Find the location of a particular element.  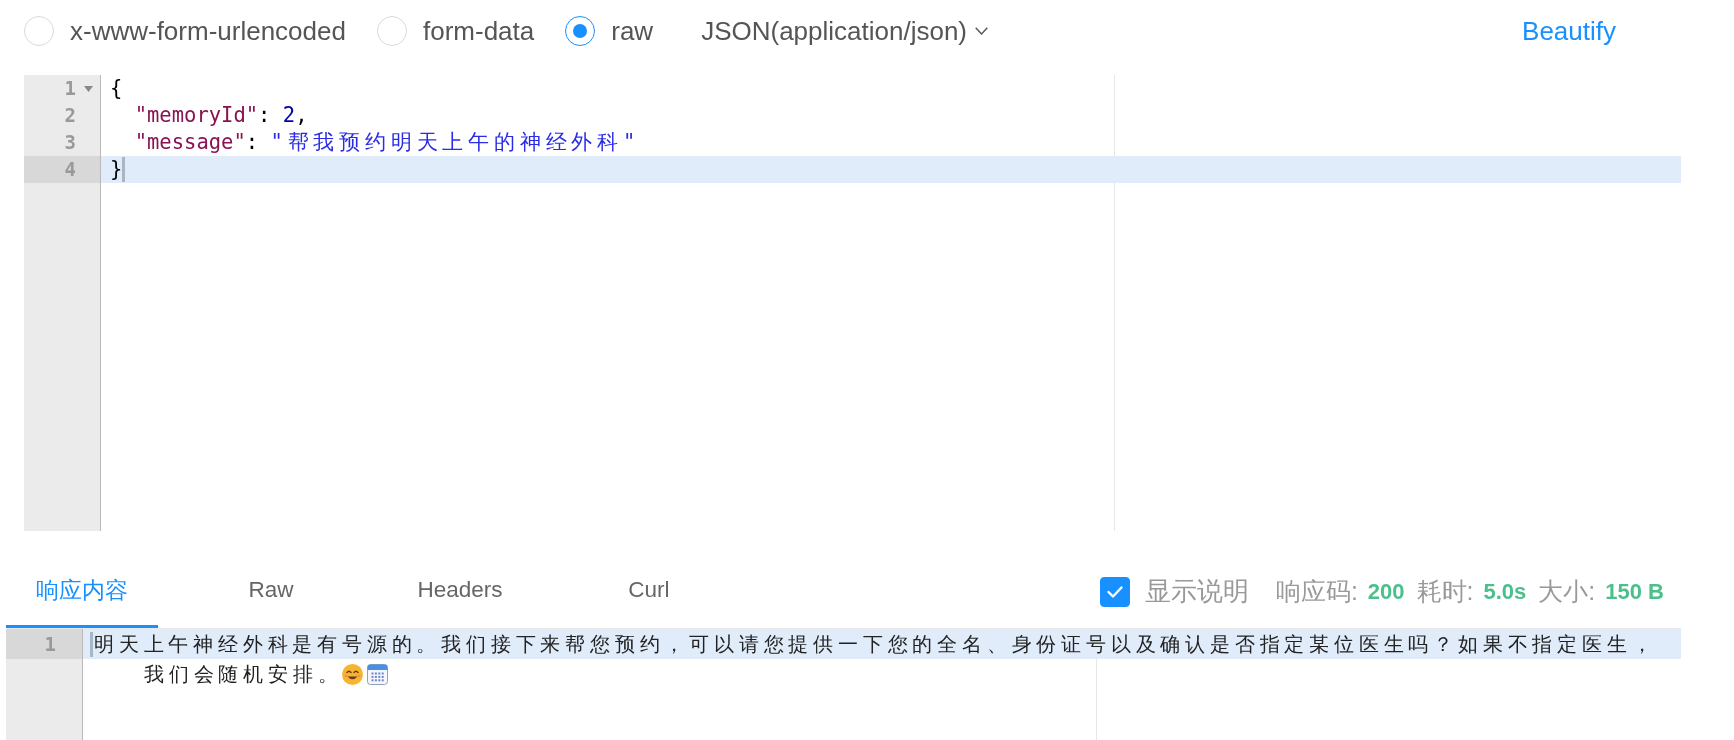

calendar-icon is located at coordinates (378, 674).